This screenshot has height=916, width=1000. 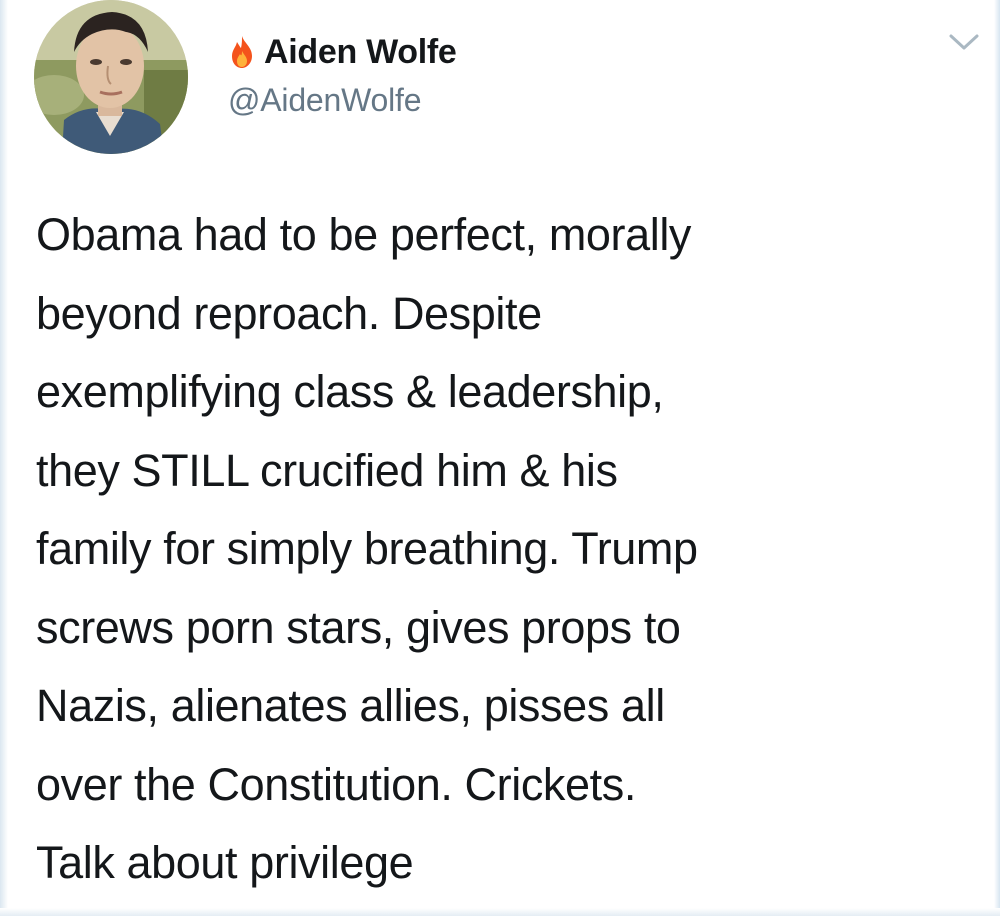 I want to click on fire-icon, so click(x=242, y=52).